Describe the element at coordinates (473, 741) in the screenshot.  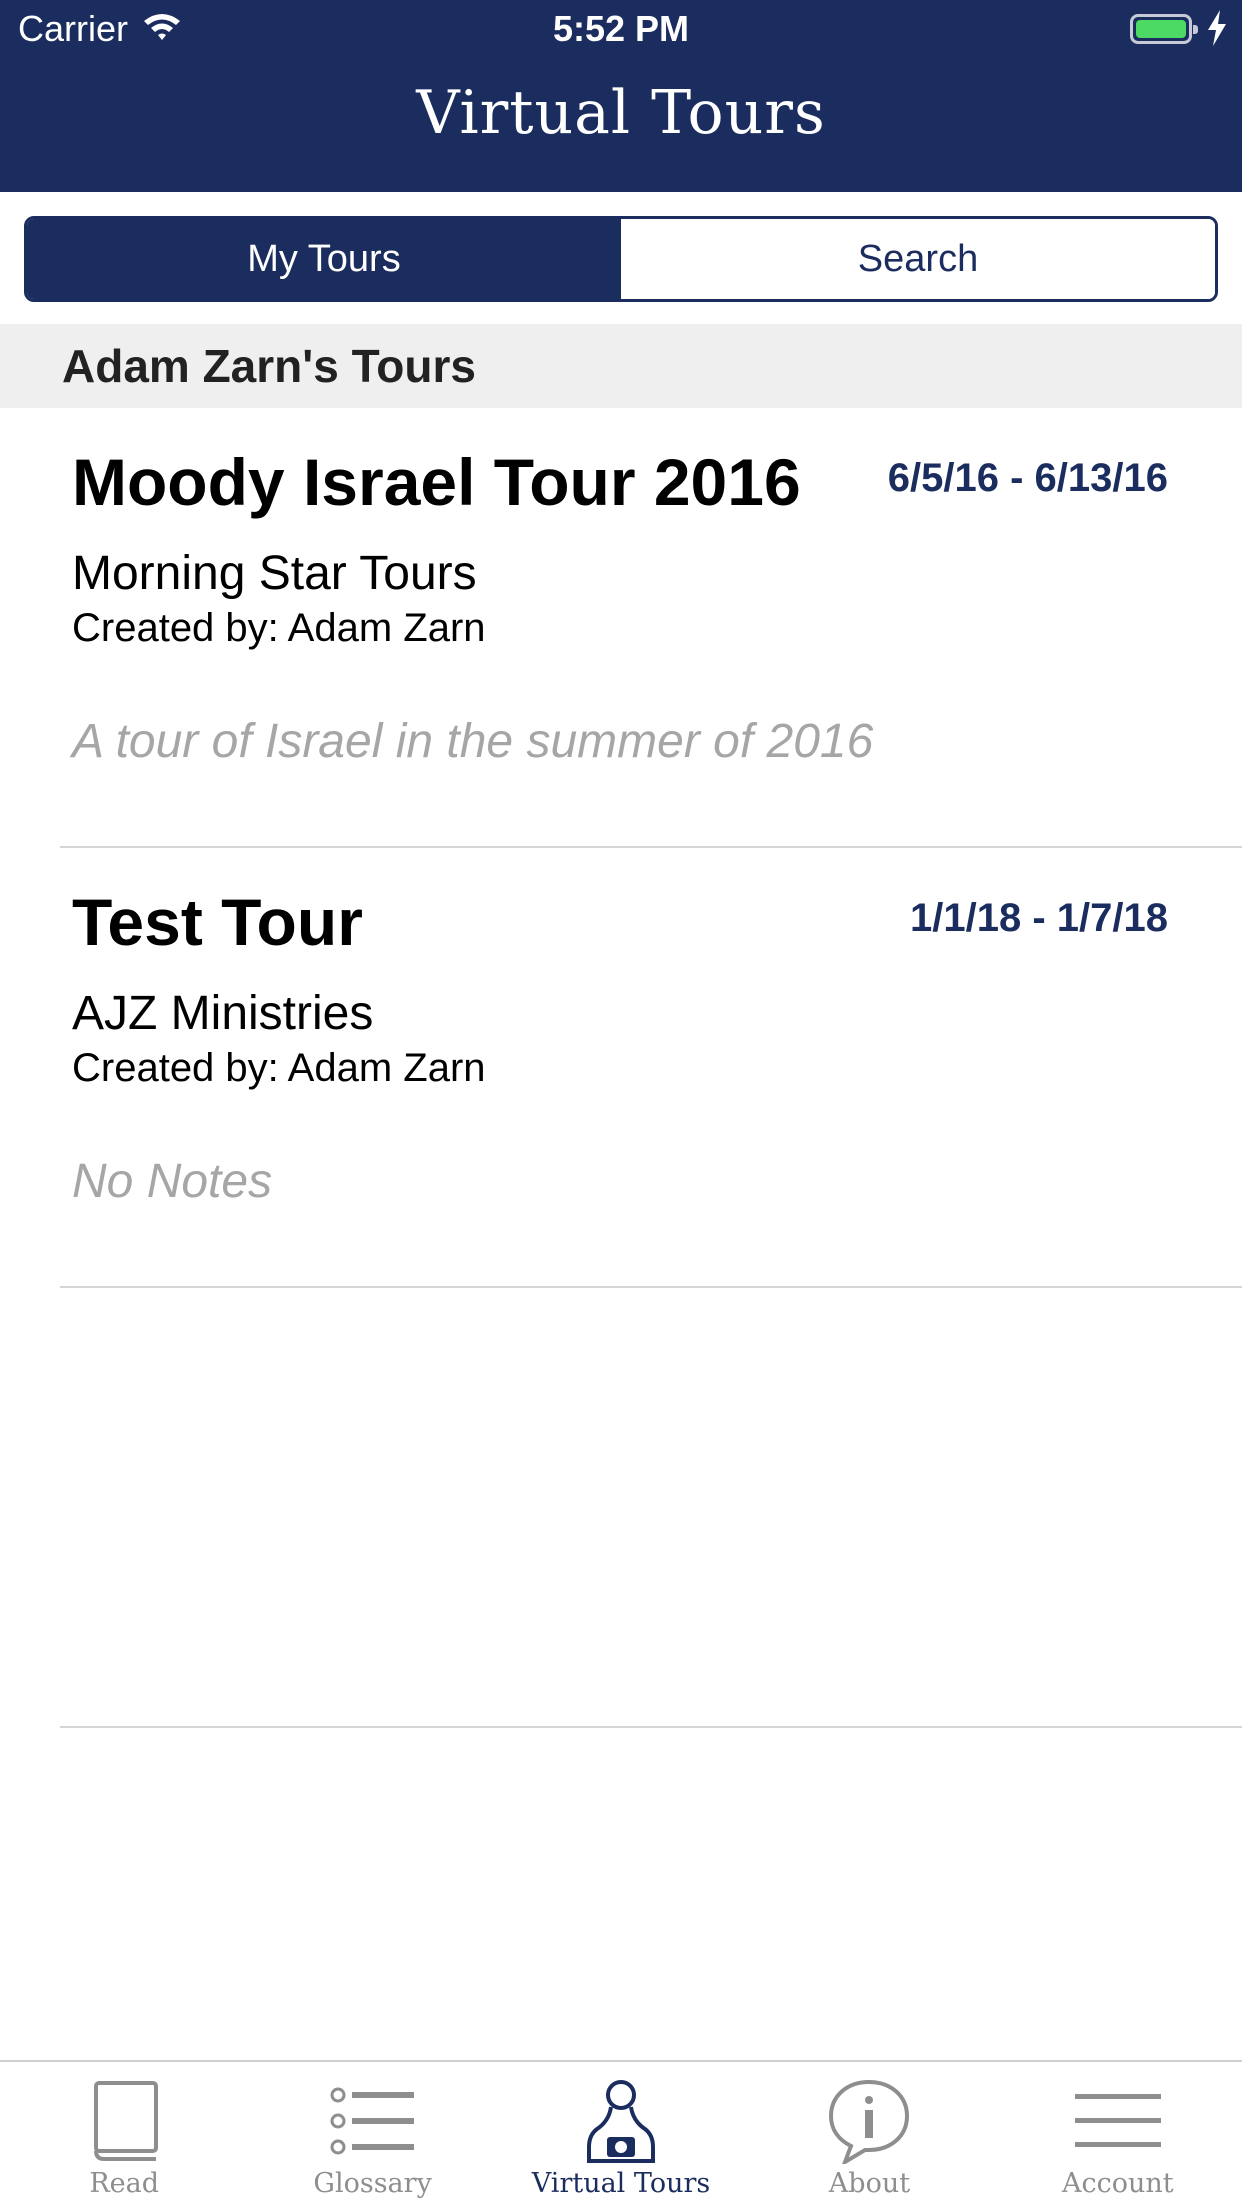
I see `tour-notes: A tour of Israel in the summer of 2016` at that location.